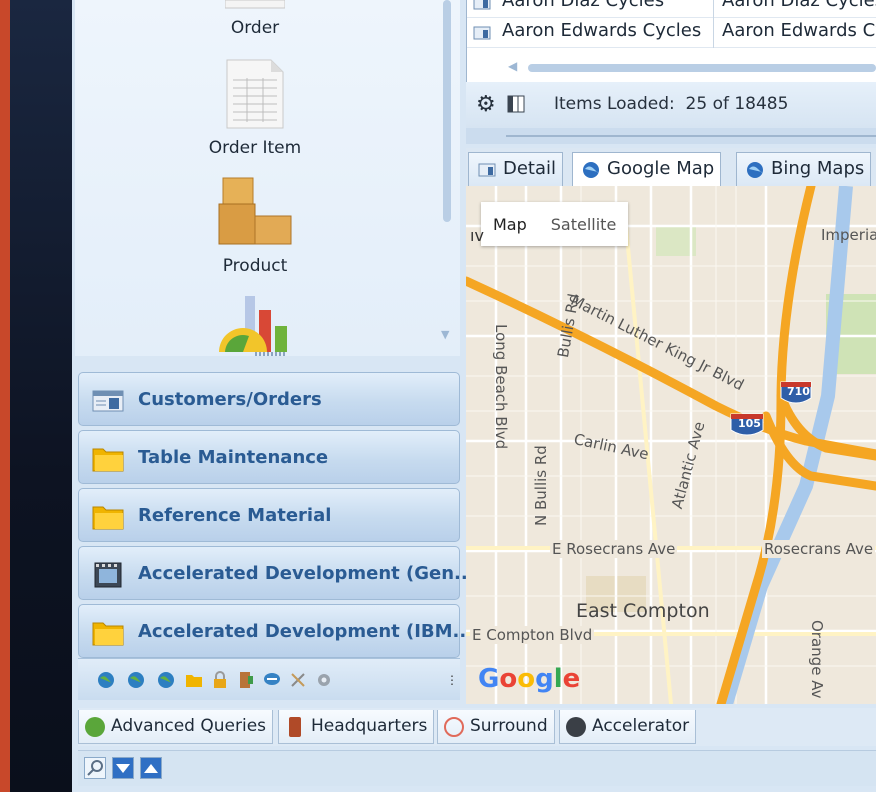  Describe the element at coordinates (255, 94) in the screenshot. I see `order-item-icon` at that location.